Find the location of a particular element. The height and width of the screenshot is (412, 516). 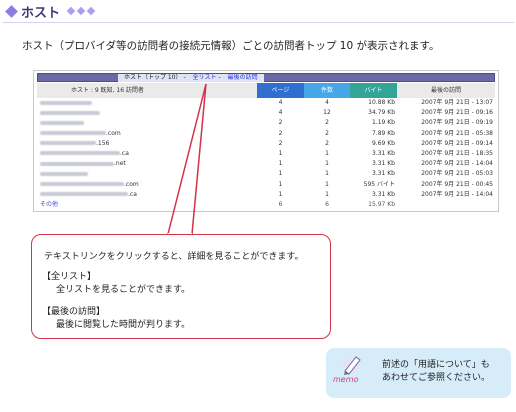

memo-text: 前述の「用語について」も あわせてご参照ください。 is located at coordinates (436, 372).